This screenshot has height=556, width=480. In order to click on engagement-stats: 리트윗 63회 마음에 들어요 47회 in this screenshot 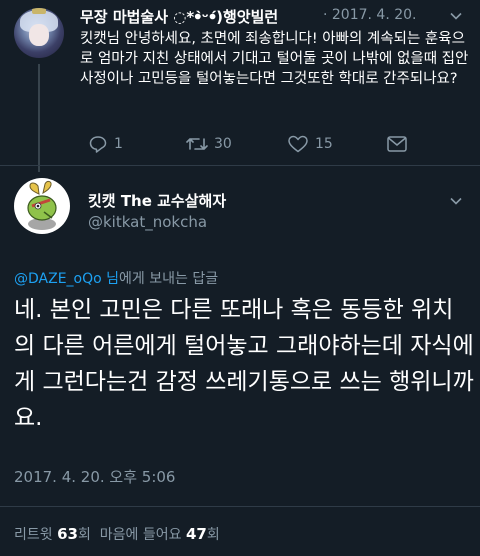, I will do `click(117, 534)`.